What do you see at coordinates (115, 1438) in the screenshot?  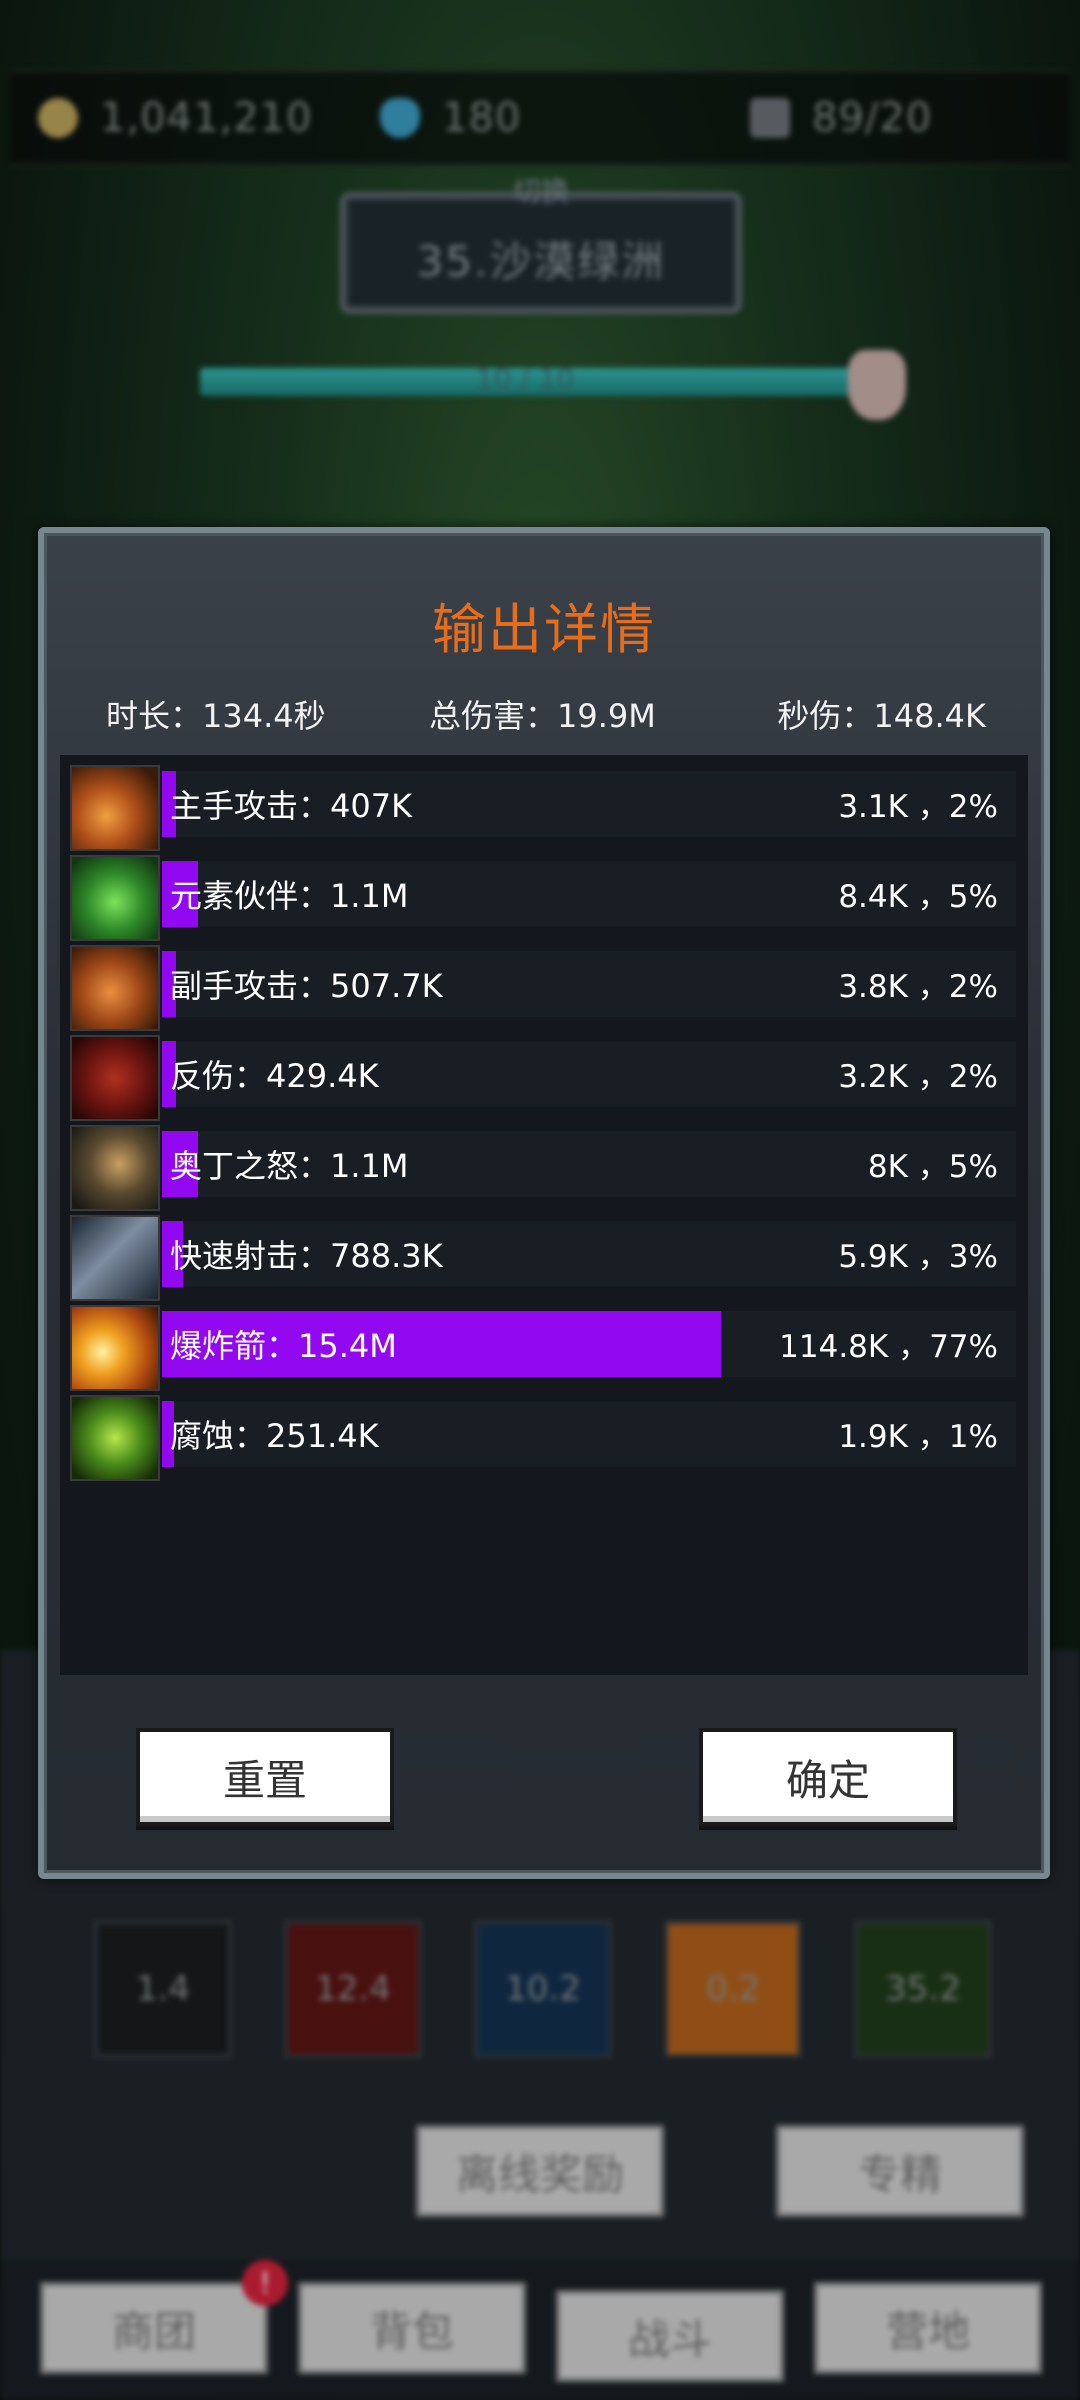 I see `skull-icon` at bounding box center [115, 1438].